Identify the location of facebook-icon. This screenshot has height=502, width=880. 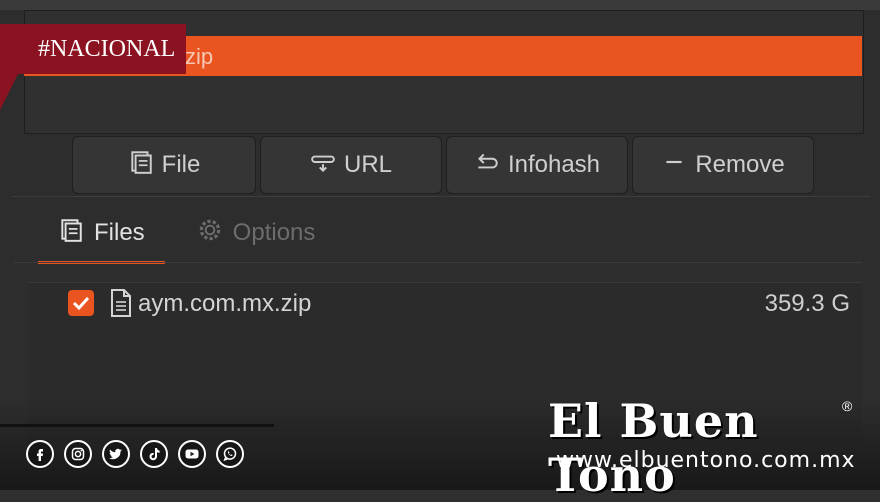
(40, 454).